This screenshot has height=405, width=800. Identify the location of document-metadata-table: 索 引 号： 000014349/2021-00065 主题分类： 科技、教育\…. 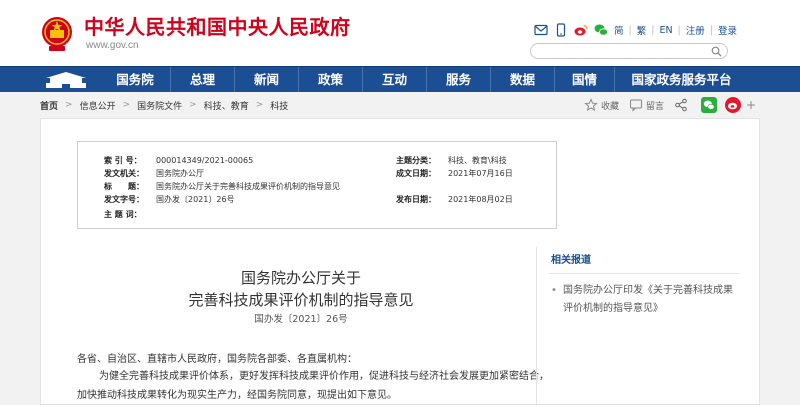
(317, 185).